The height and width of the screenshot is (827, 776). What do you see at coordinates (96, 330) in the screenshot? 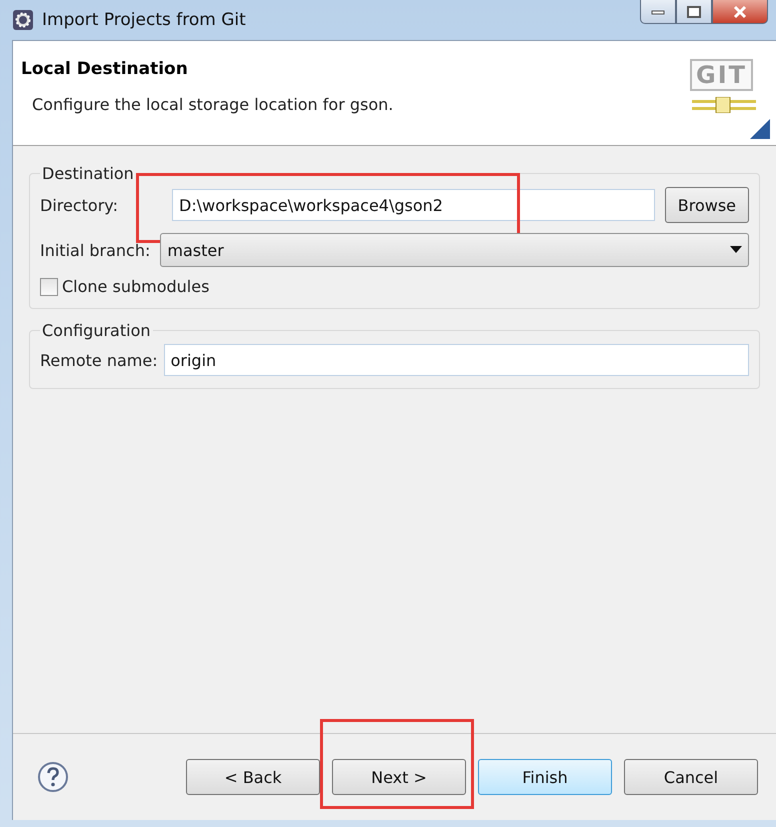
I see `group-legend: Configuration` at bounding box center [96, 330].